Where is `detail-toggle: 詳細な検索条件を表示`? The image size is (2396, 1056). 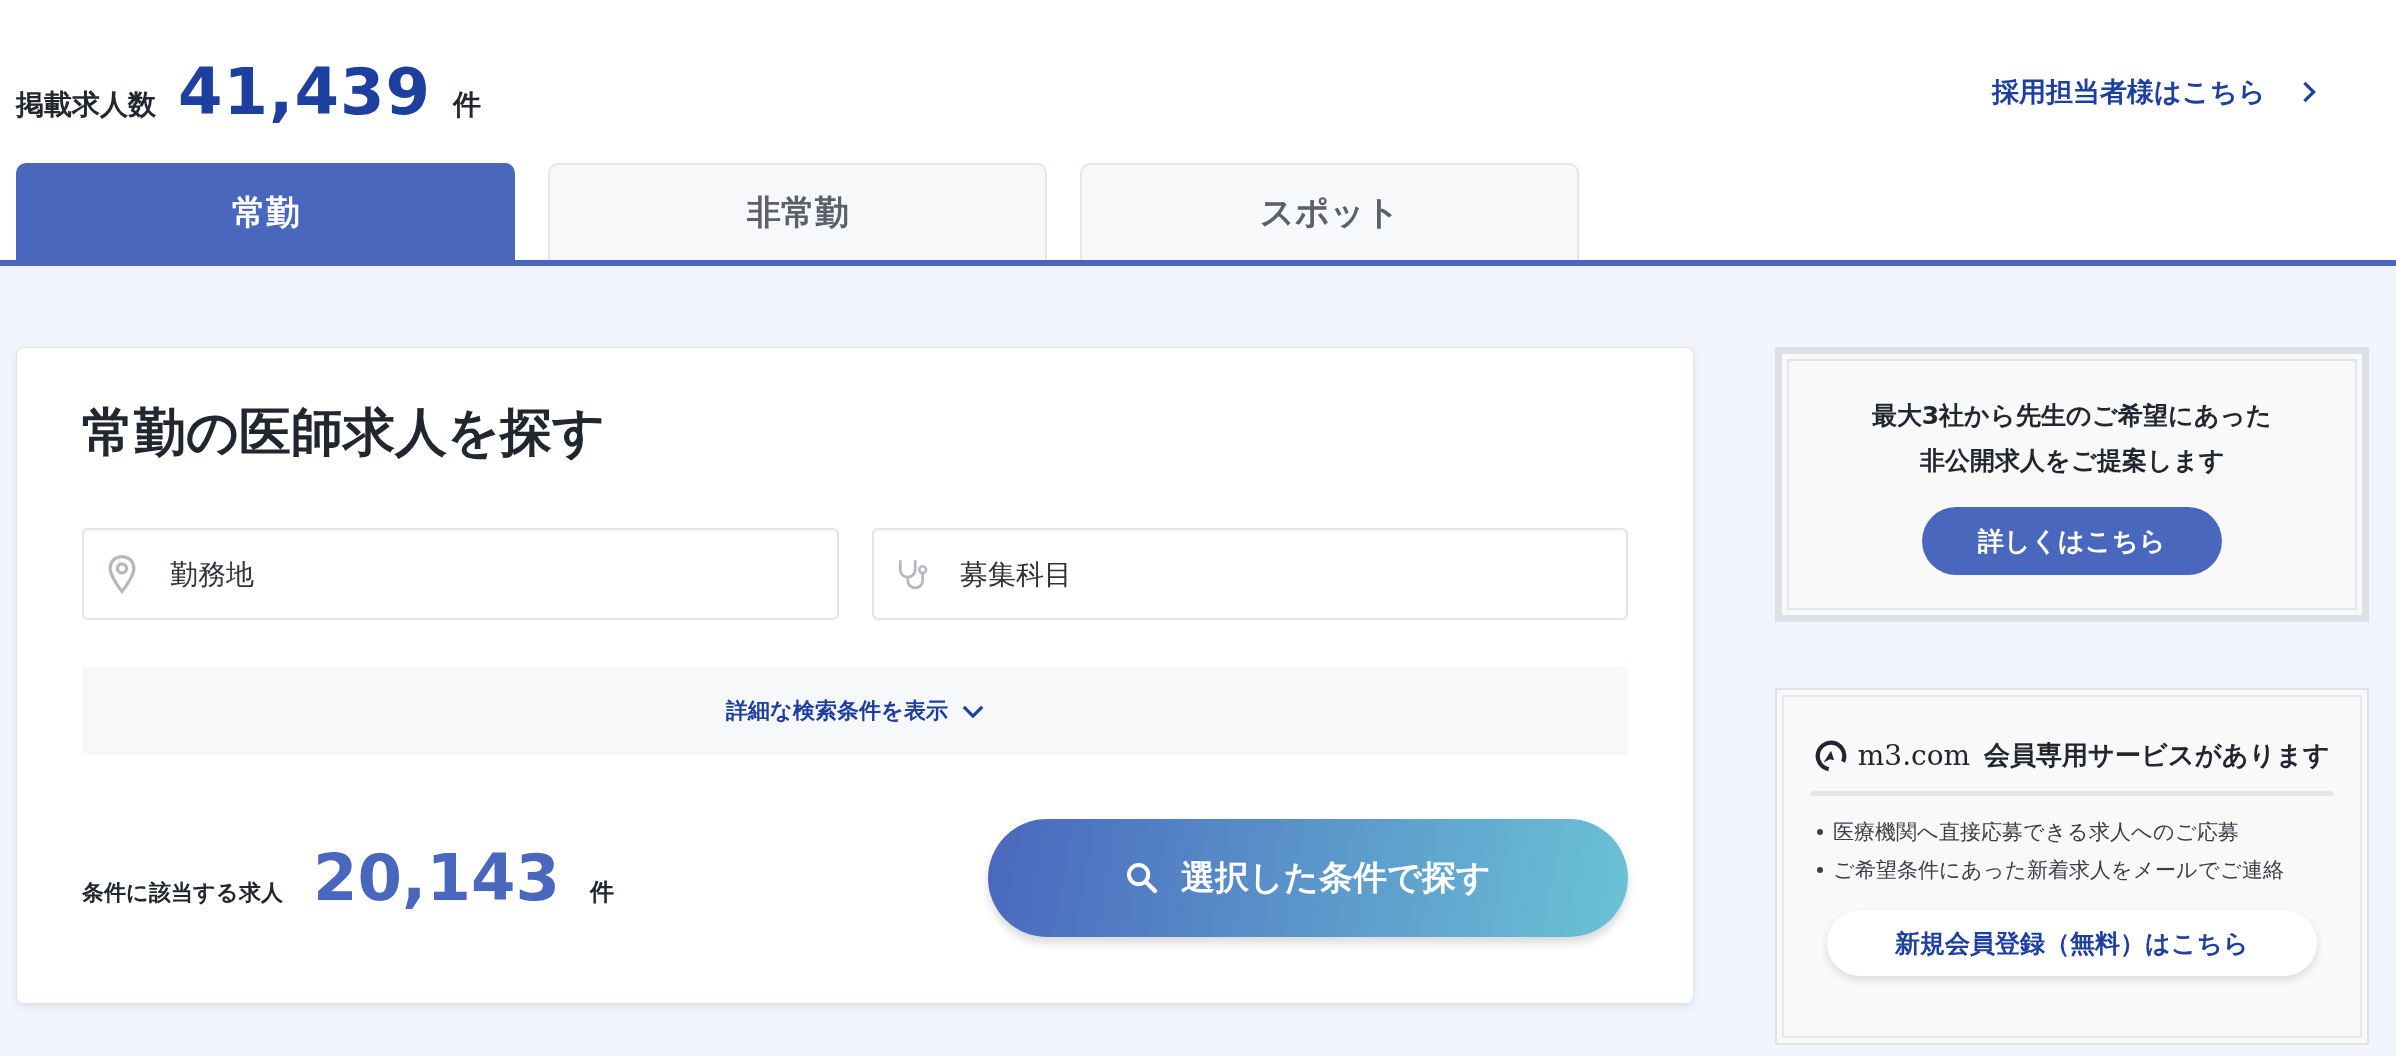 detail-toggle: 詳細な検索条件を表示 is located at coordinates (855, 711).